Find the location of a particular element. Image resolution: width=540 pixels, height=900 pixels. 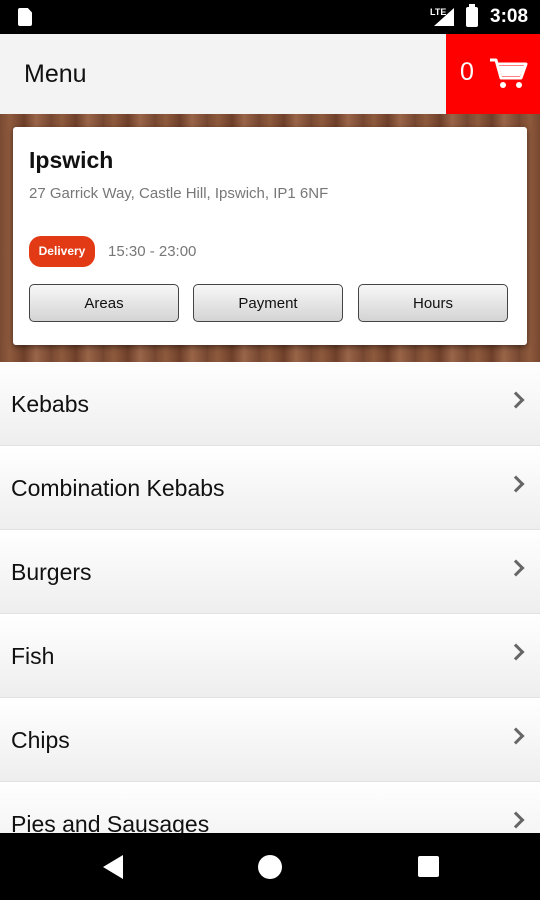

app-bar: Menu 0 is located at coordinates (270, 74).